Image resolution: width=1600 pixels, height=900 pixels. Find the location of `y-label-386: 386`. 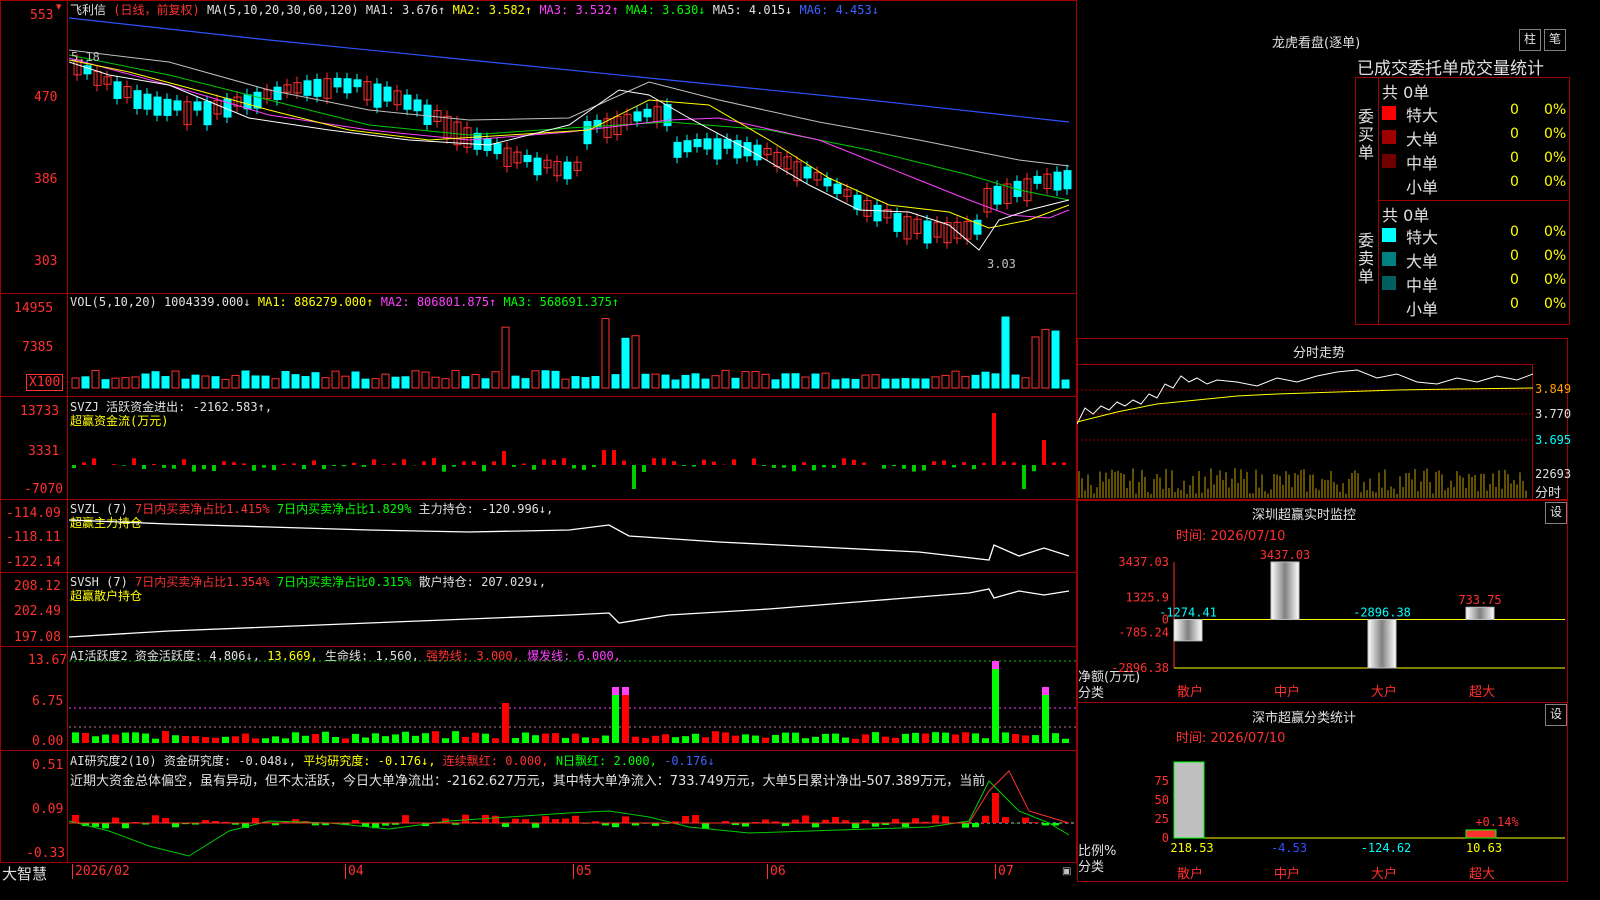

y-label-386: 386 is located at coordinates (46, 179).